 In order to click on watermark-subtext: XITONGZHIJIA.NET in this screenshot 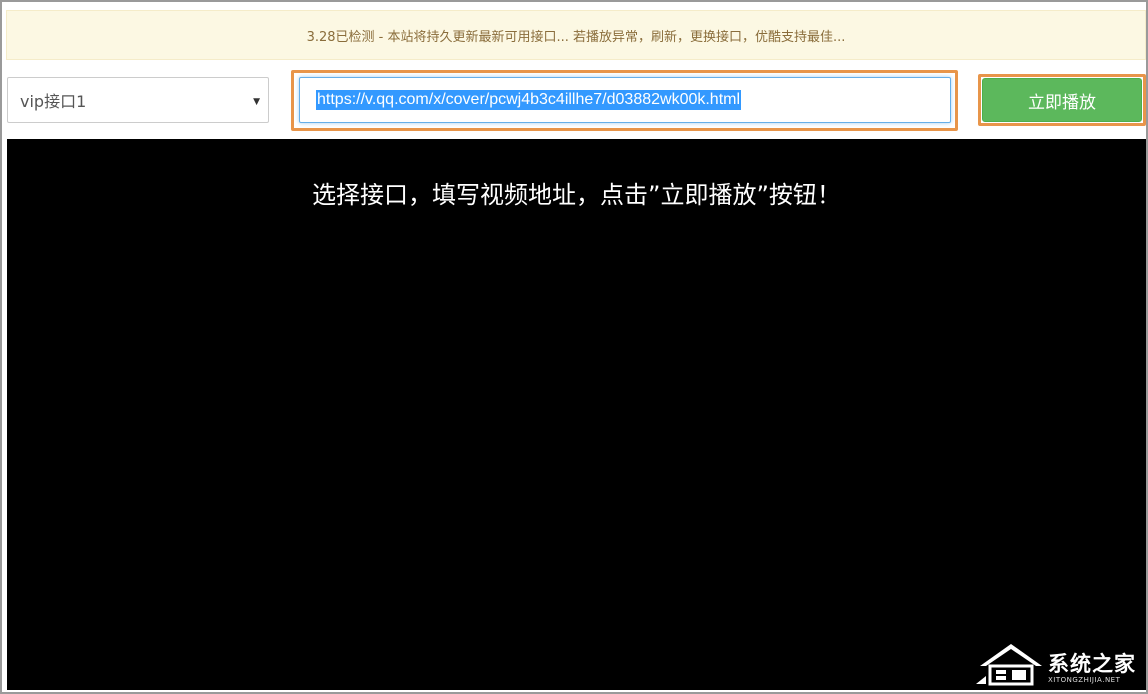, I will do `click(1084, 680)`.